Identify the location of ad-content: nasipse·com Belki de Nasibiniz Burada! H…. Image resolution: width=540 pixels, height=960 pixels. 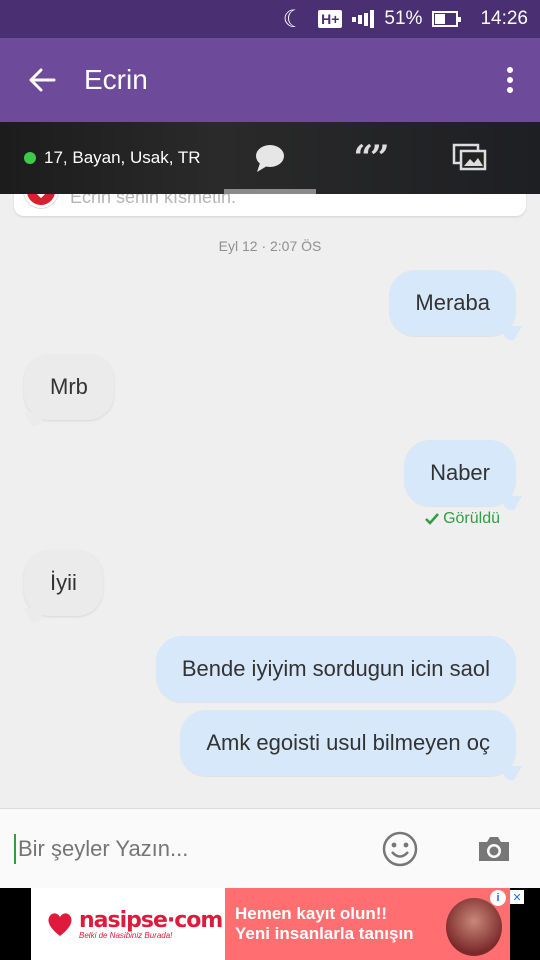
(277, 924).